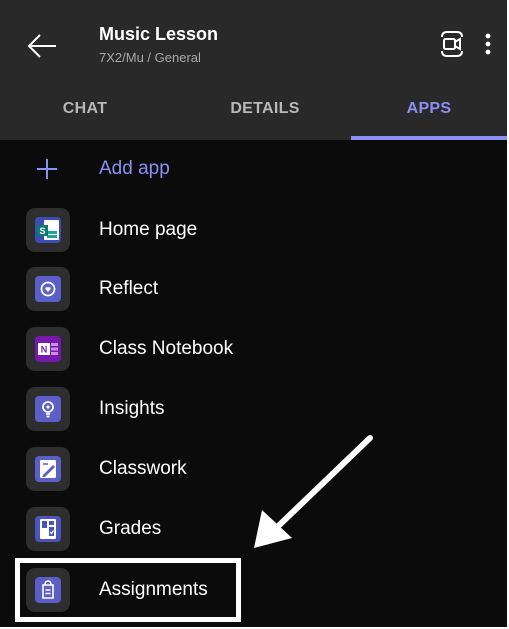 Image resolution: width=509 pixels, height=629 pixels. I want to click on reflect-icon, so click(48, 289).